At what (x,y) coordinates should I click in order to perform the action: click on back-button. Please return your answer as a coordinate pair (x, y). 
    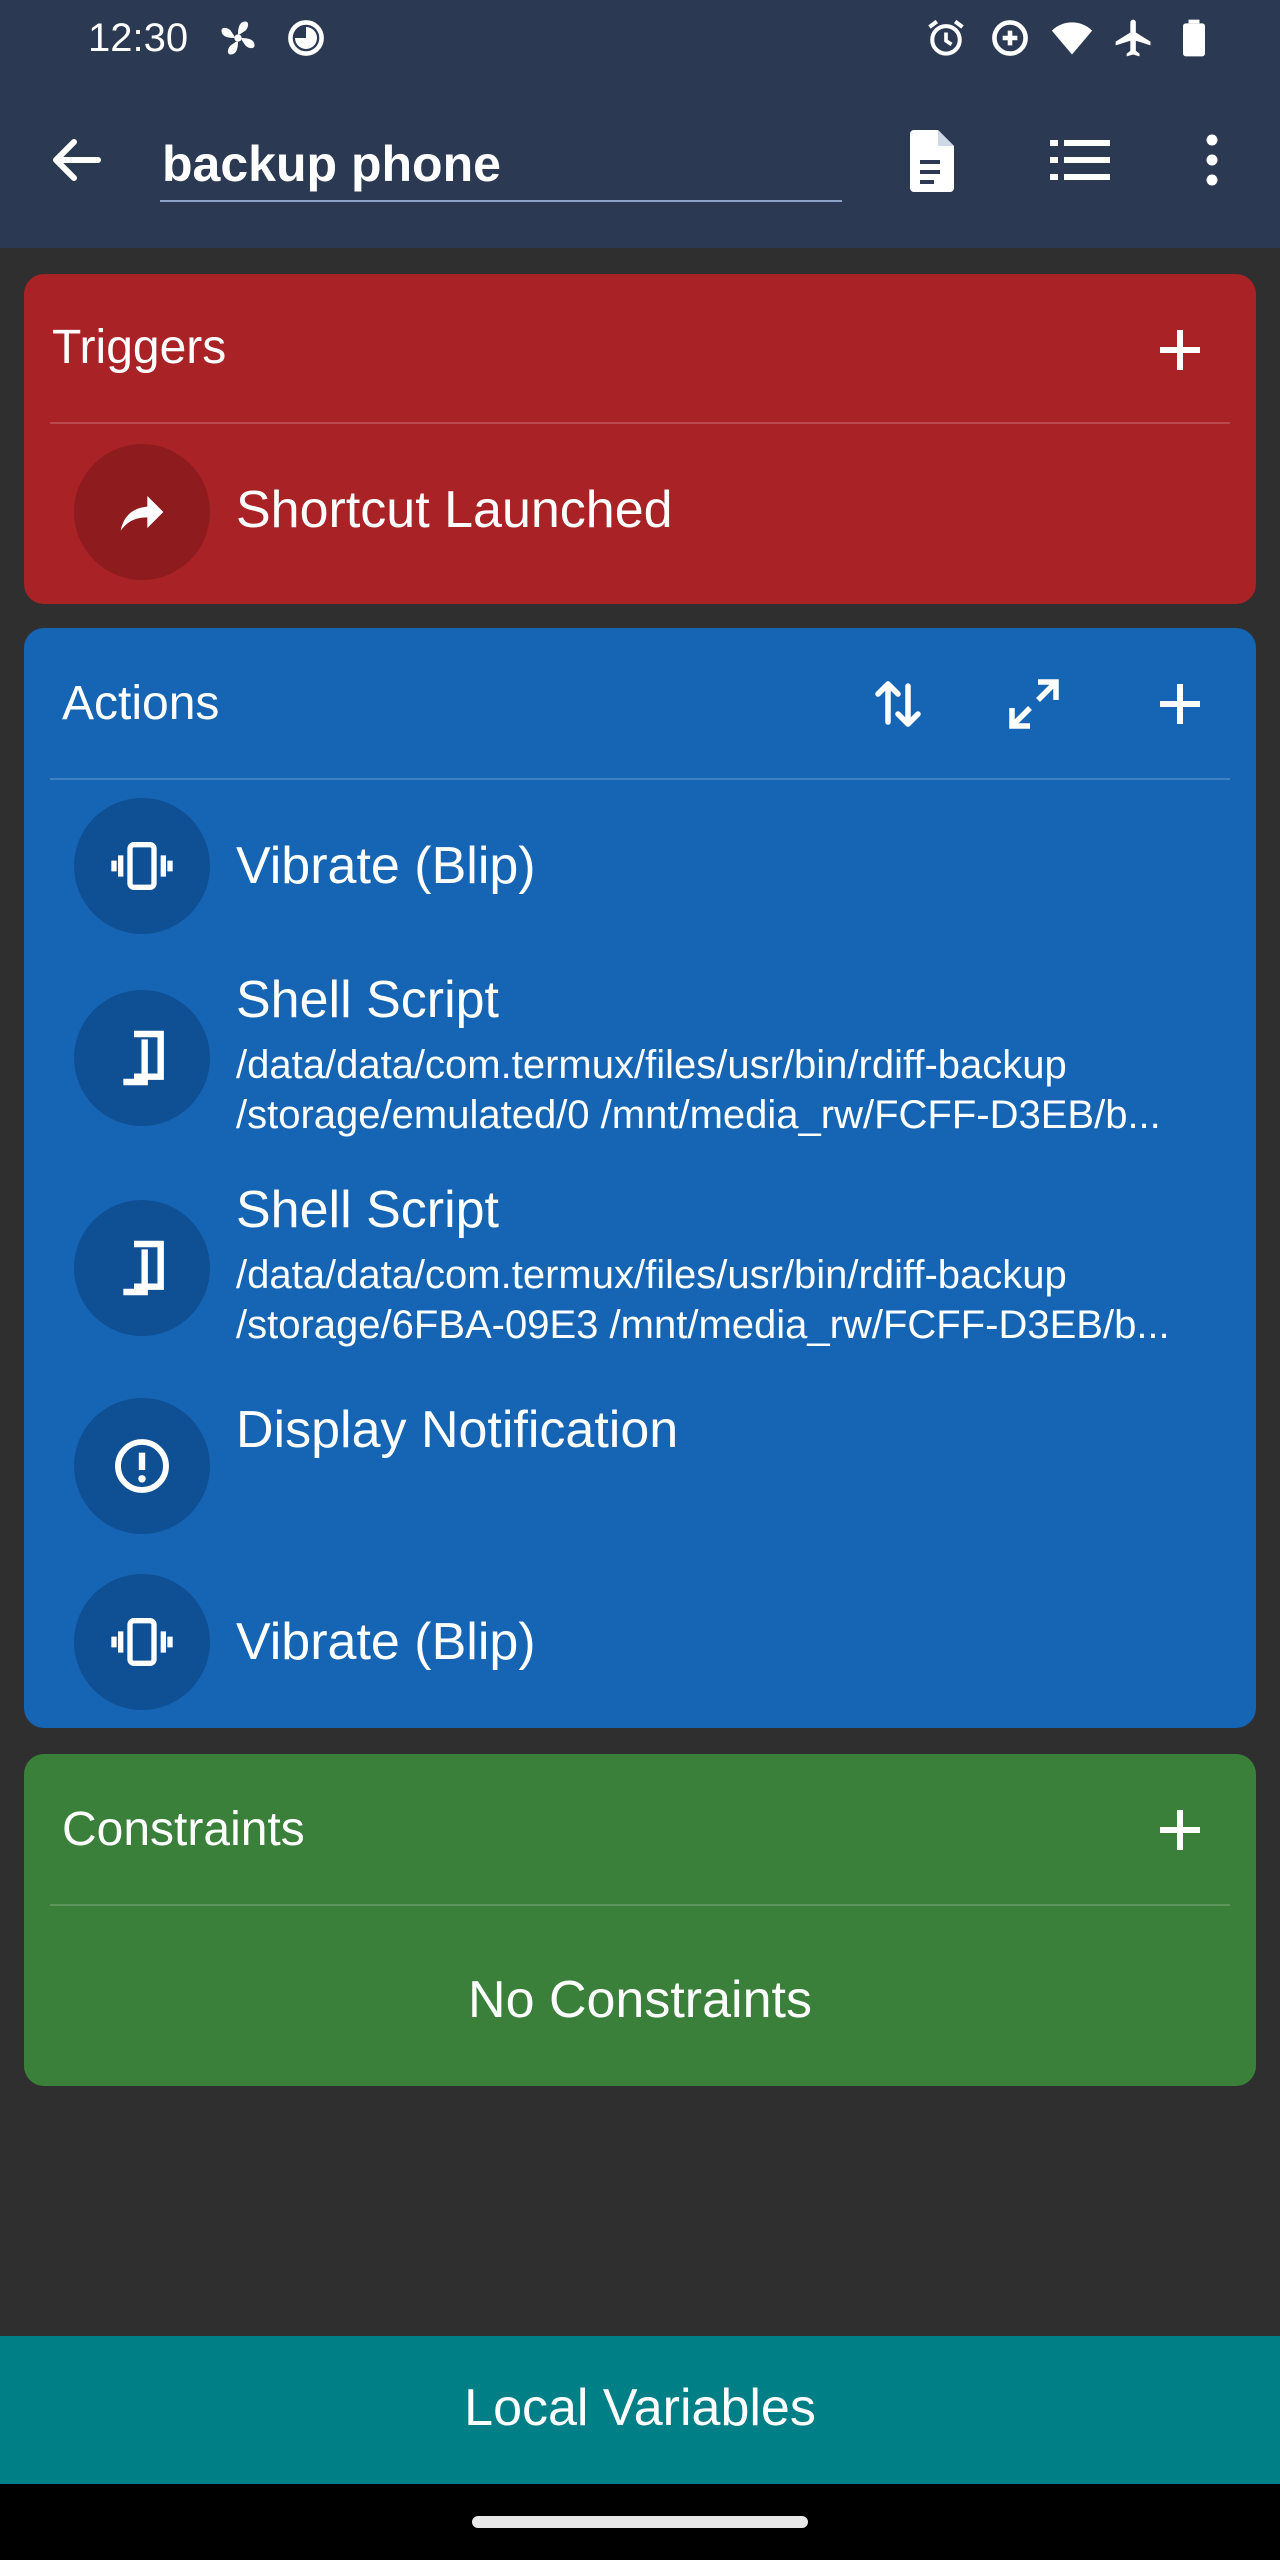
    Looking at the image, I should click on (76, 160).